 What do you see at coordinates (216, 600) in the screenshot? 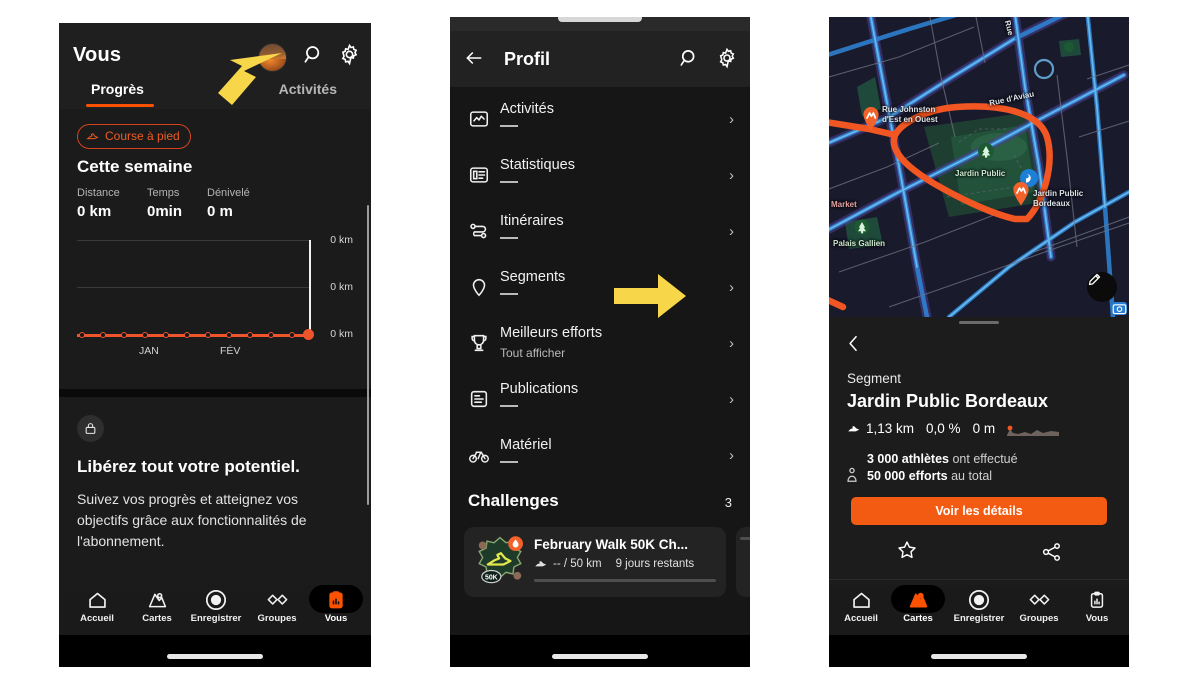
I see `record-icon` at bounding box center [216, 600].